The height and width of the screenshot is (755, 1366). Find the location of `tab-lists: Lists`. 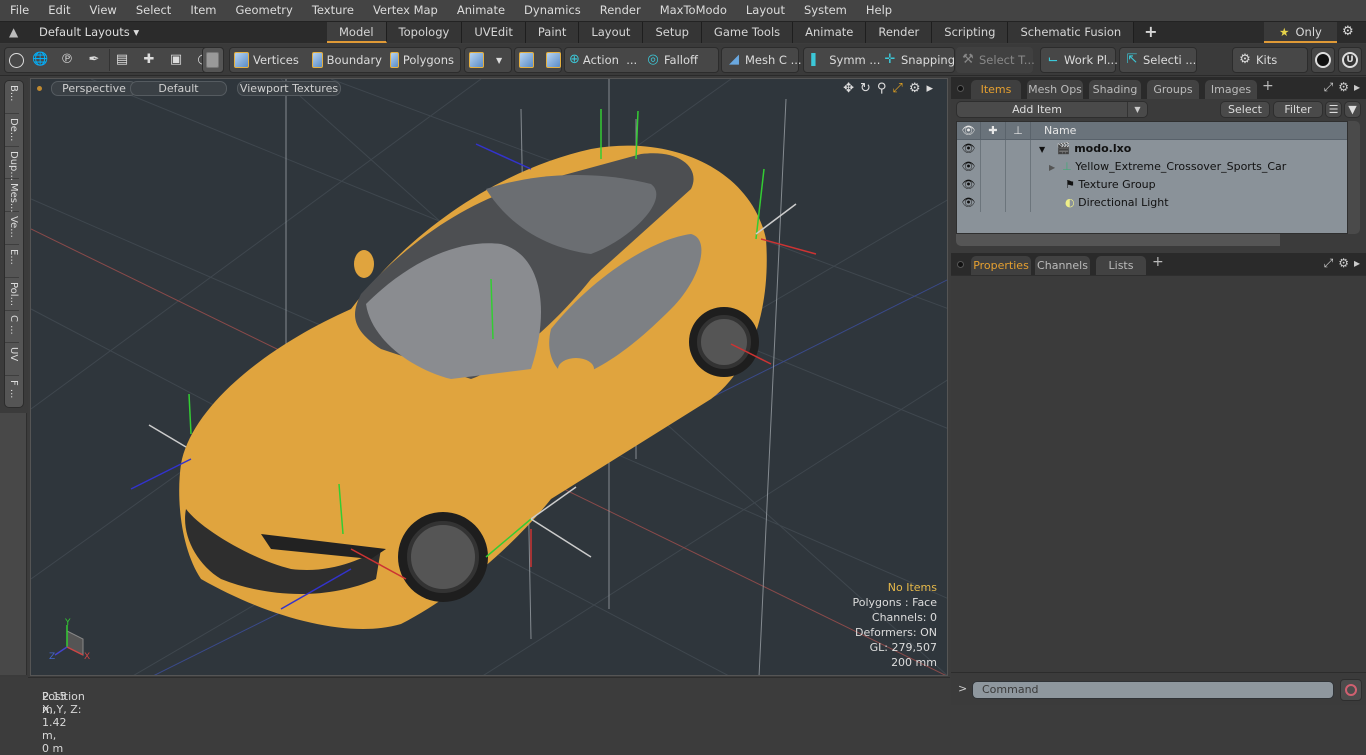

tab-lists: Lists is located at coordinates (1121, 265).